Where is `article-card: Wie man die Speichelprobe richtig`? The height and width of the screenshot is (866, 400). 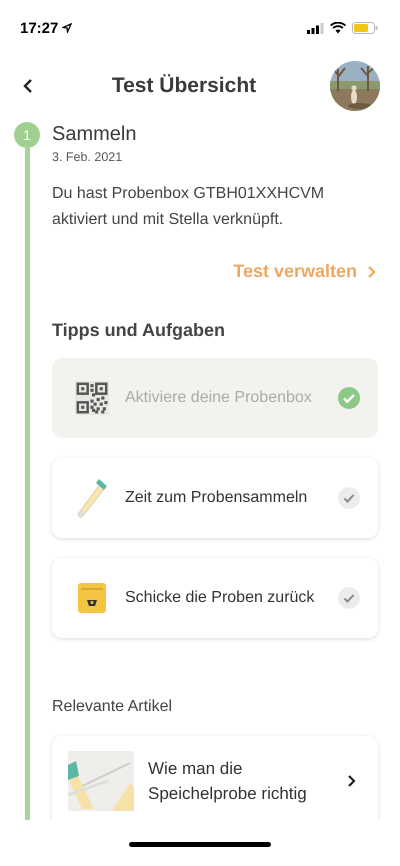 article-card: Wie man die Speichelprobe richtig is located at coordinates (215, 778).